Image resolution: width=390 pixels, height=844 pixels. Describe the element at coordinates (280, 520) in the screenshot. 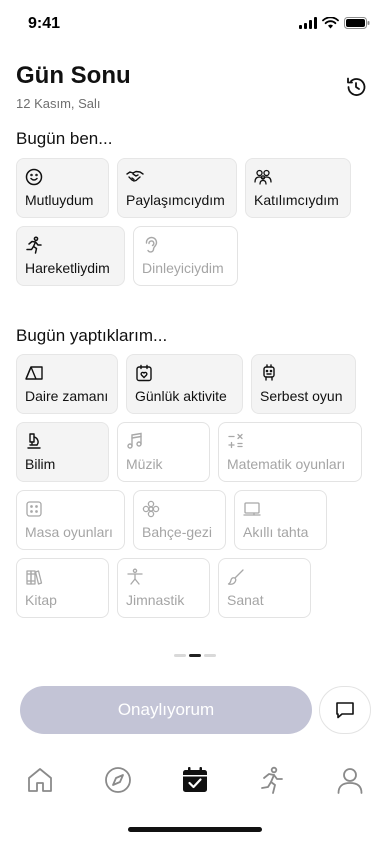

I see `chip-akilli-tahta: Akıllı tahta` at that location.